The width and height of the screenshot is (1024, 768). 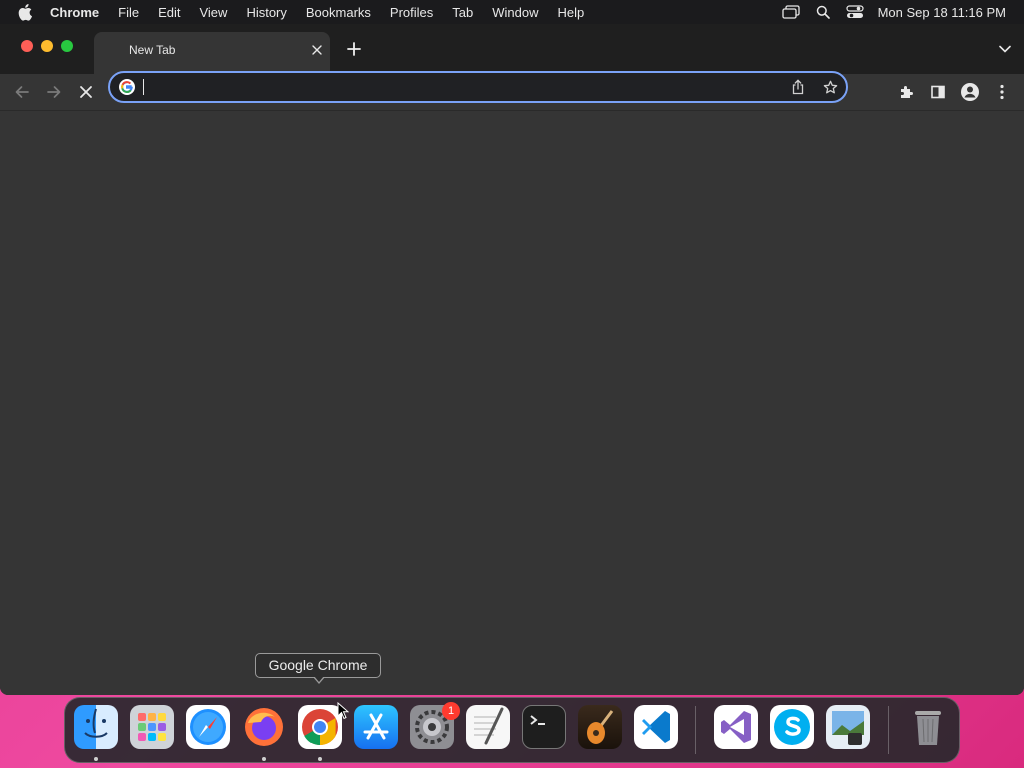 I want to click on browser-toolbar, so click(x=512, y=91).